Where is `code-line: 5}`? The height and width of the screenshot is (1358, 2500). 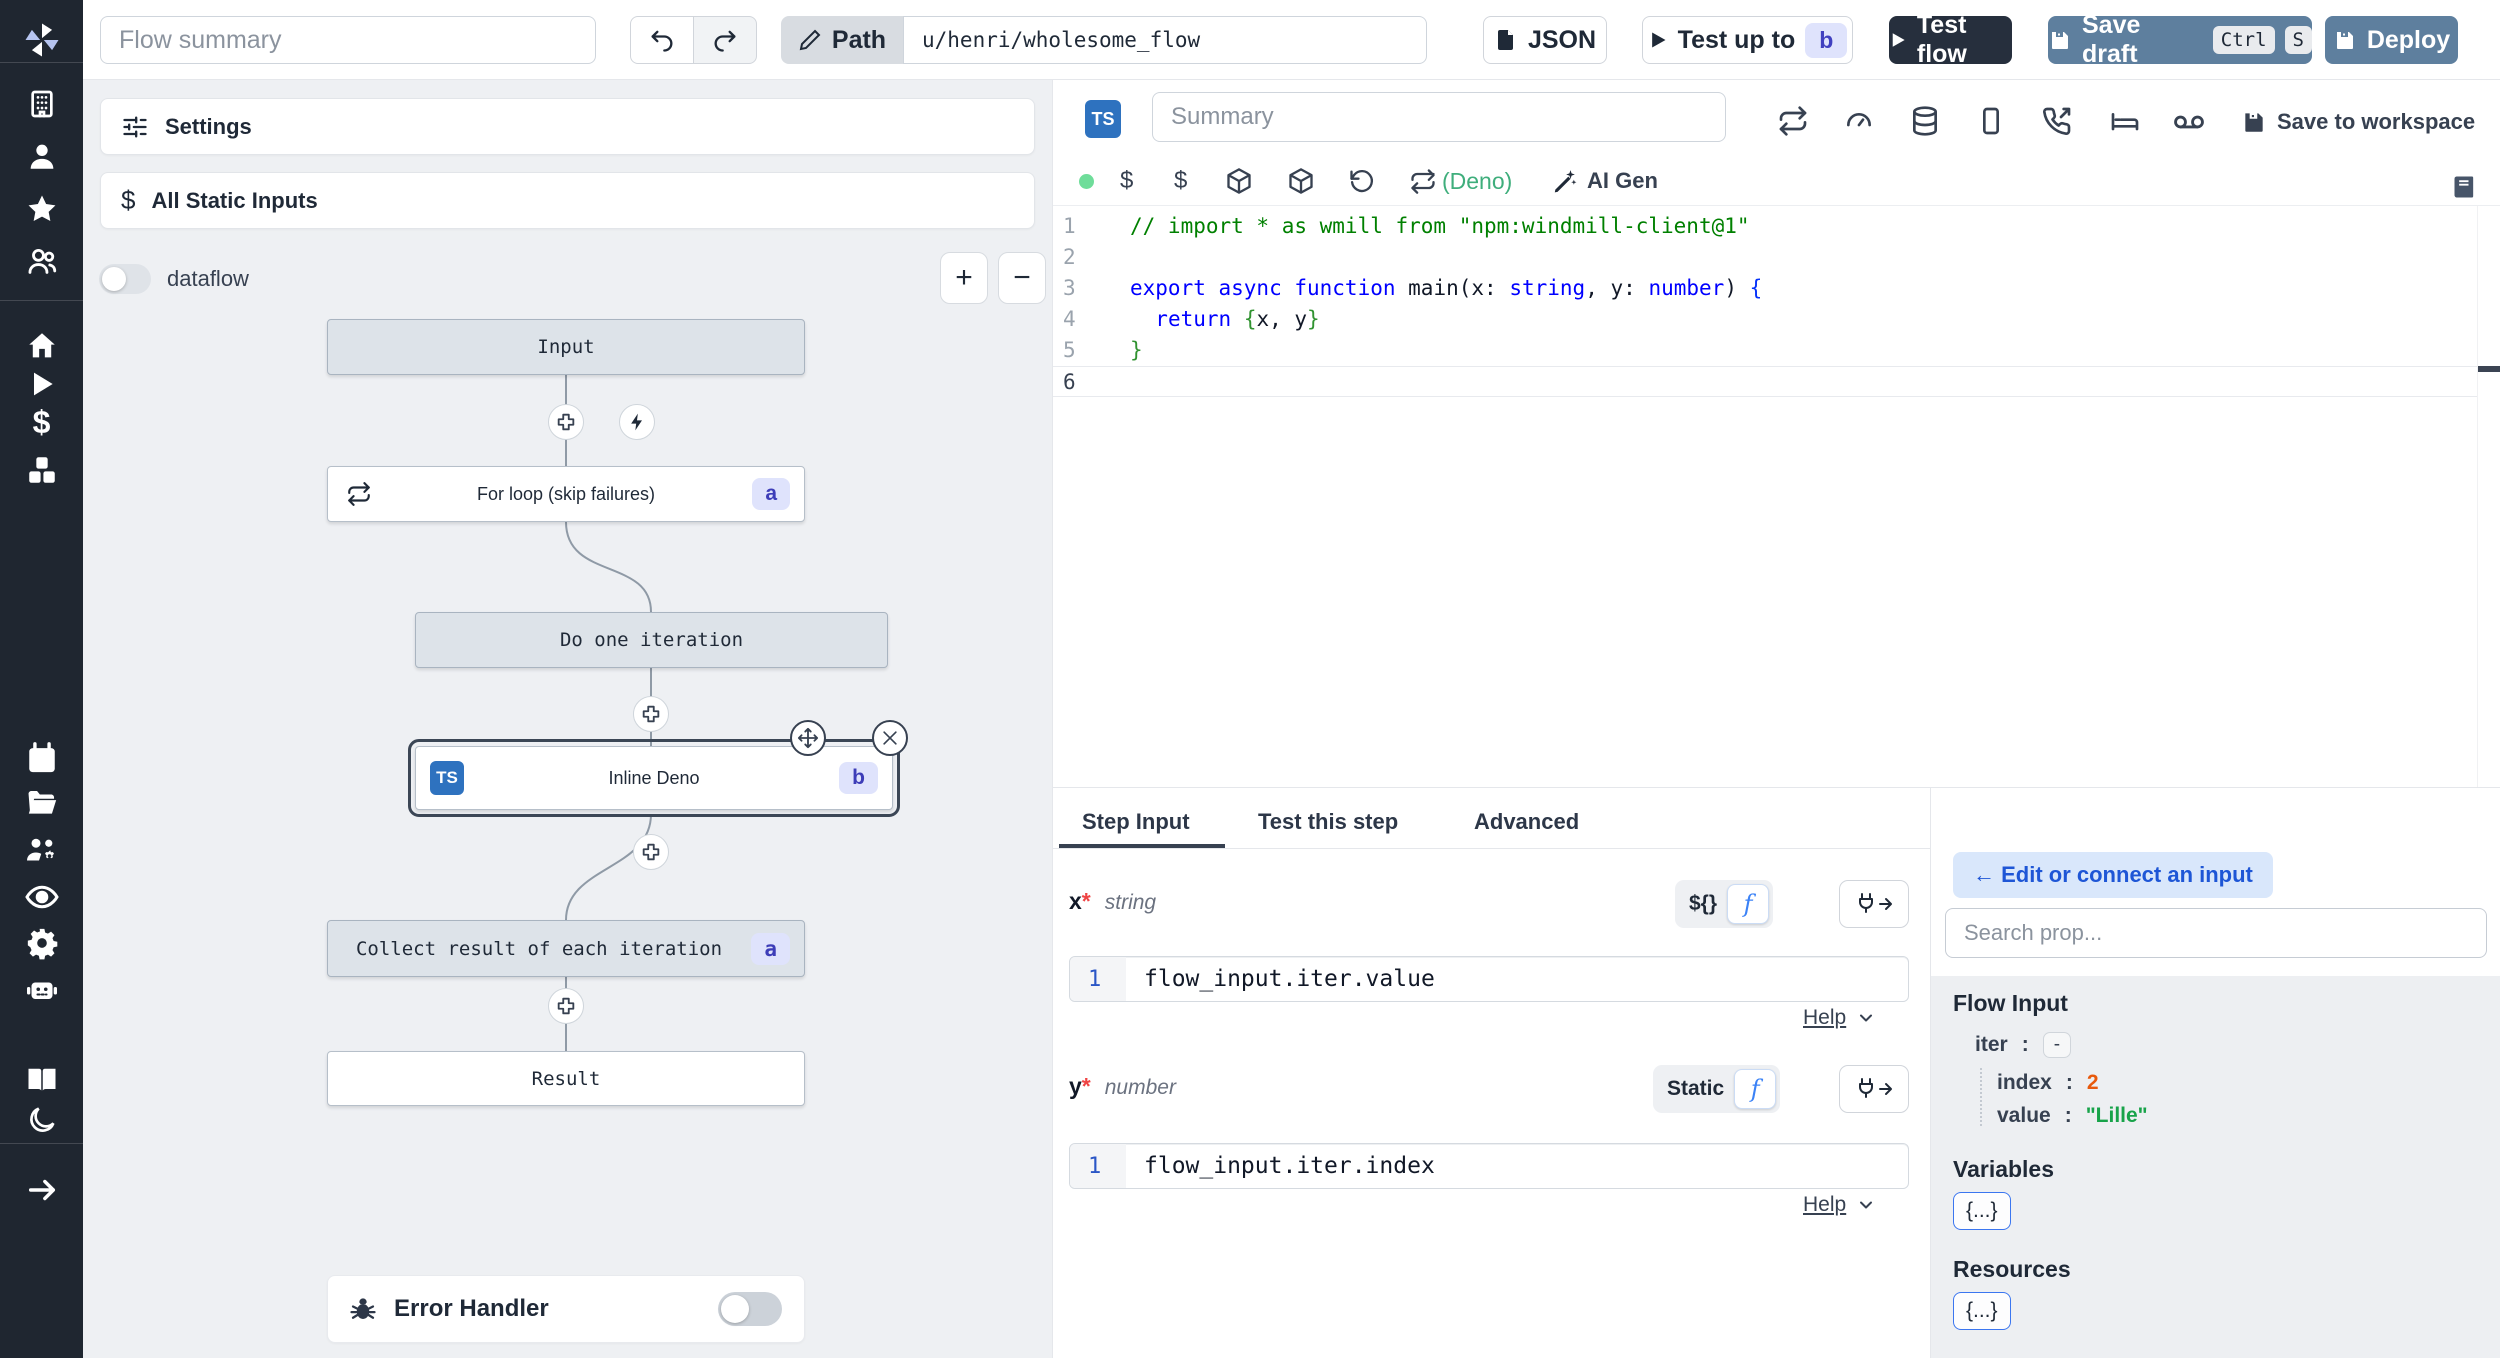 code-line: 5} is located at coordinates (1765, 350).